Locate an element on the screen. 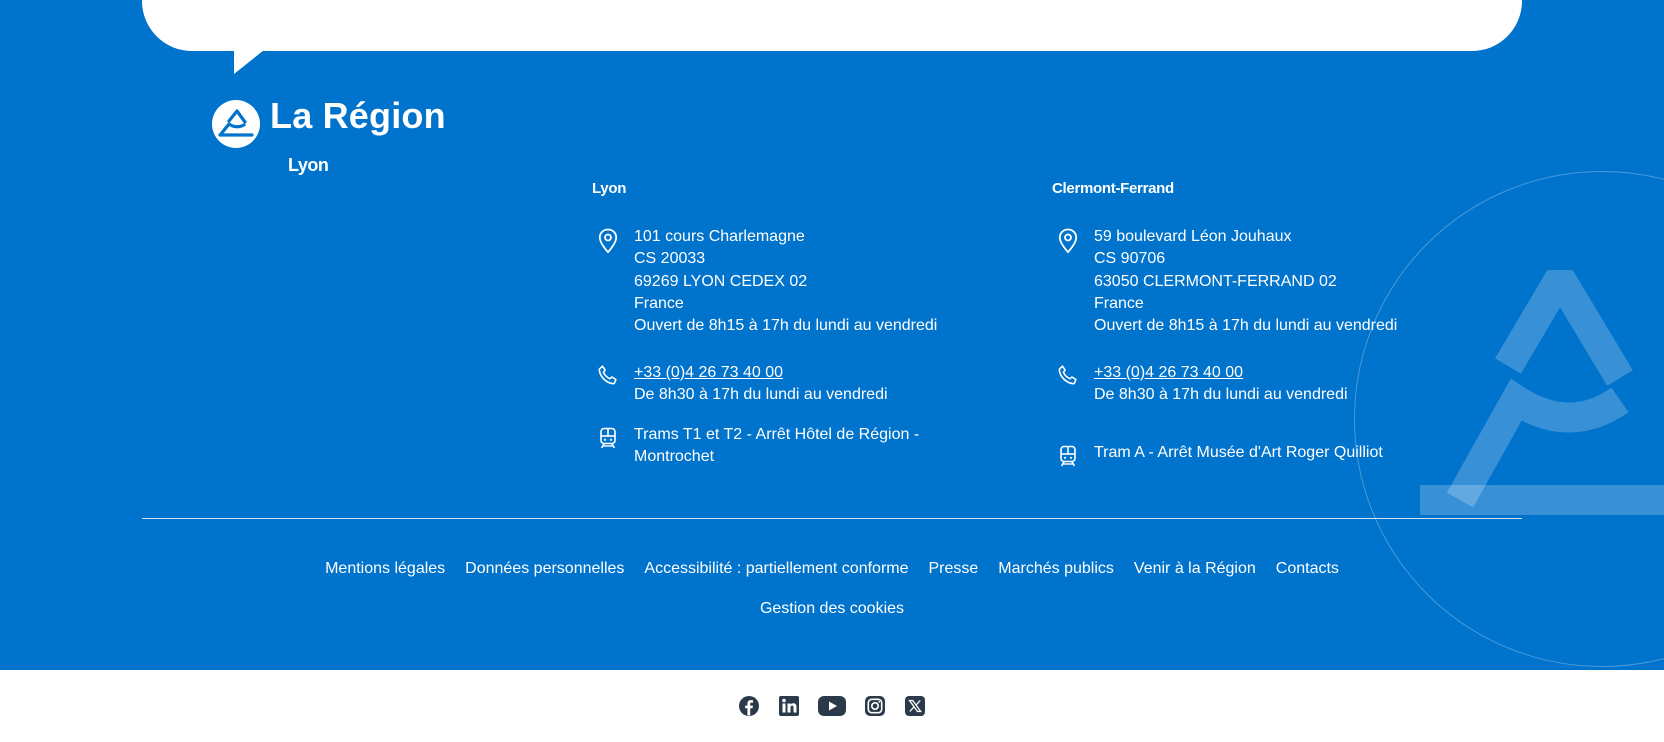 The width and height of the screenshot is (1664, 742). address-line: 101 cours Charlemagne is located at coordinates (719, 236).